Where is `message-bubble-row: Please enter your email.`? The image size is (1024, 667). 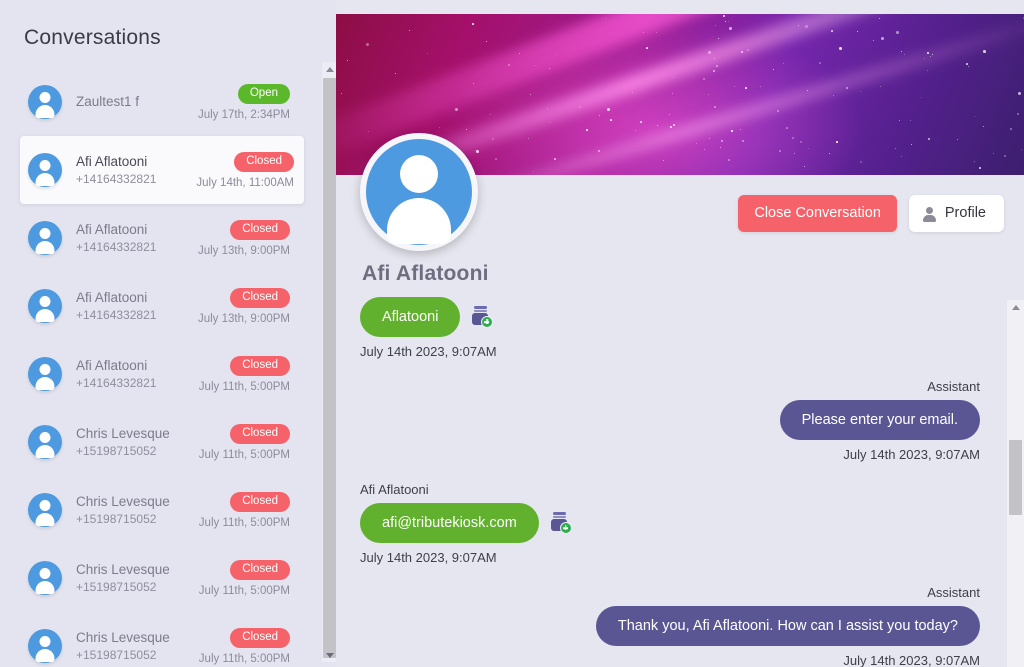 message-bubble-row: Please enter your email. is located at coordinates (670, 420).